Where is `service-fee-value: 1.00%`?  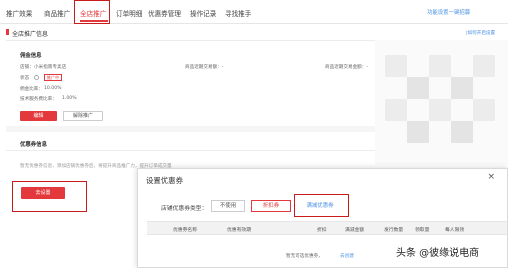 service-fee-value: 1.00% is located at coordinates (69, 98).